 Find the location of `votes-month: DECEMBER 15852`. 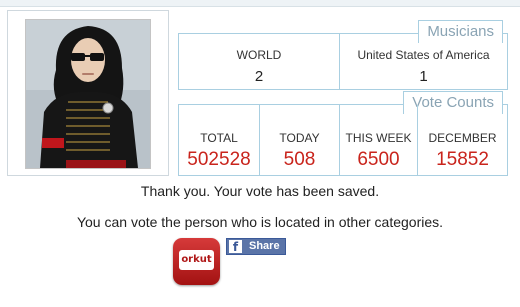

votes-month: DECEMBER 15852 is located at coordinates (462, 140).